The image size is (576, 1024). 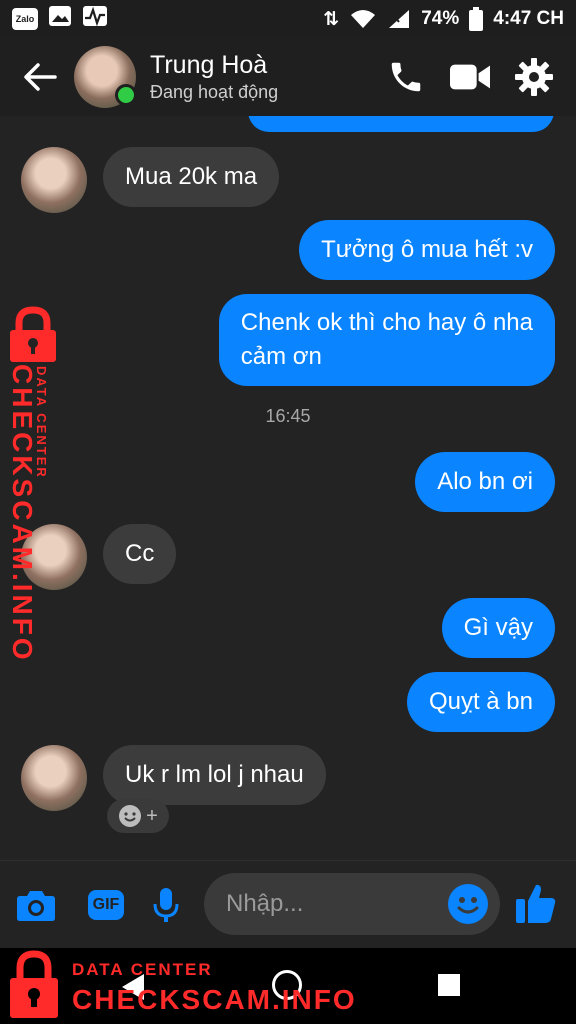 I want to click on camera-icon, so click(x=36, y=905).